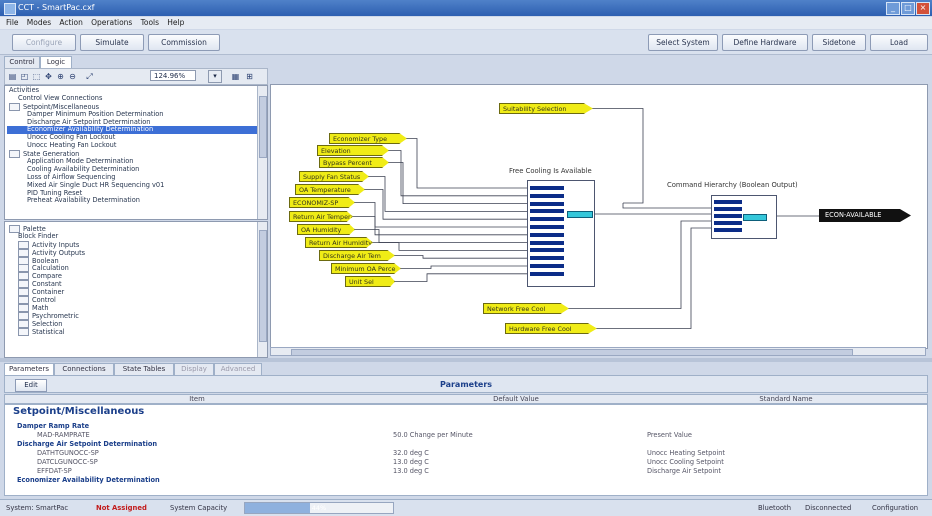 The width and height of the screenshot is (932, 516). I want to click on palette-item: Block Finder, so click(132, 236).